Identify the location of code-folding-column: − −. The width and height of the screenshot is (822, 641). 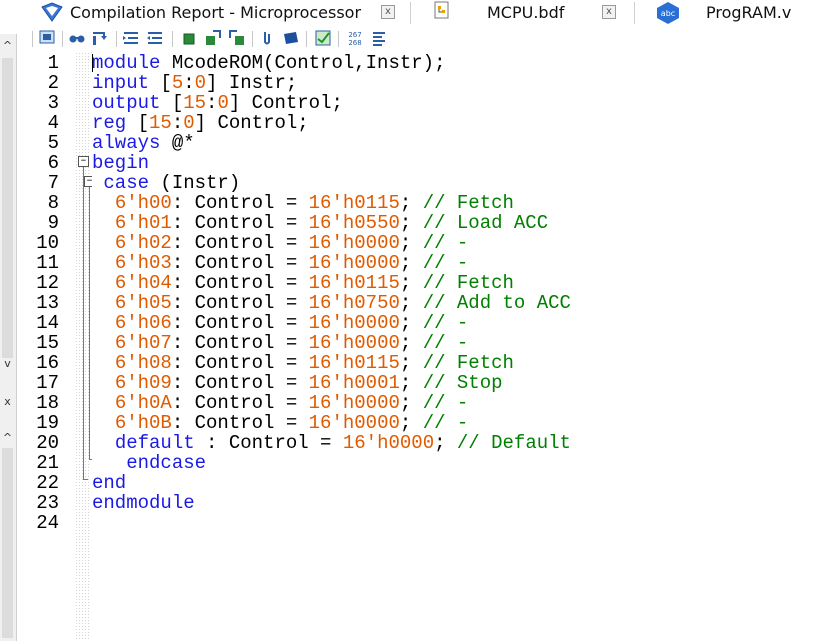
(85, 346).